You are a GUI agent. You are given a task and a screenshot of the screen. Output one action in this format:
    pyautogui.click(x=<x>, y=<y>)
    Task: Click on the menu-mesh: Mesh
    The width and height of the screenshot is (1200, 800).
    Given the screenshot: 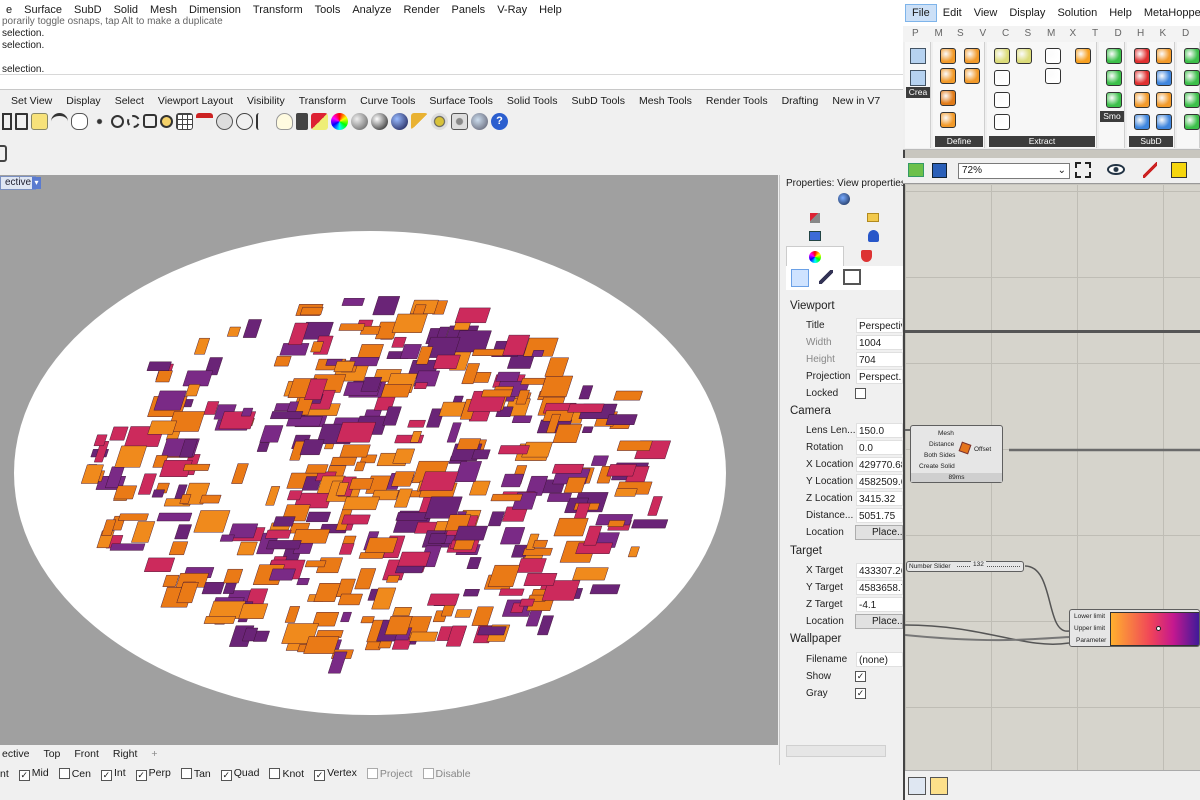 What is the action you would take?
    pyautogui.click(x=163, y=10)
    